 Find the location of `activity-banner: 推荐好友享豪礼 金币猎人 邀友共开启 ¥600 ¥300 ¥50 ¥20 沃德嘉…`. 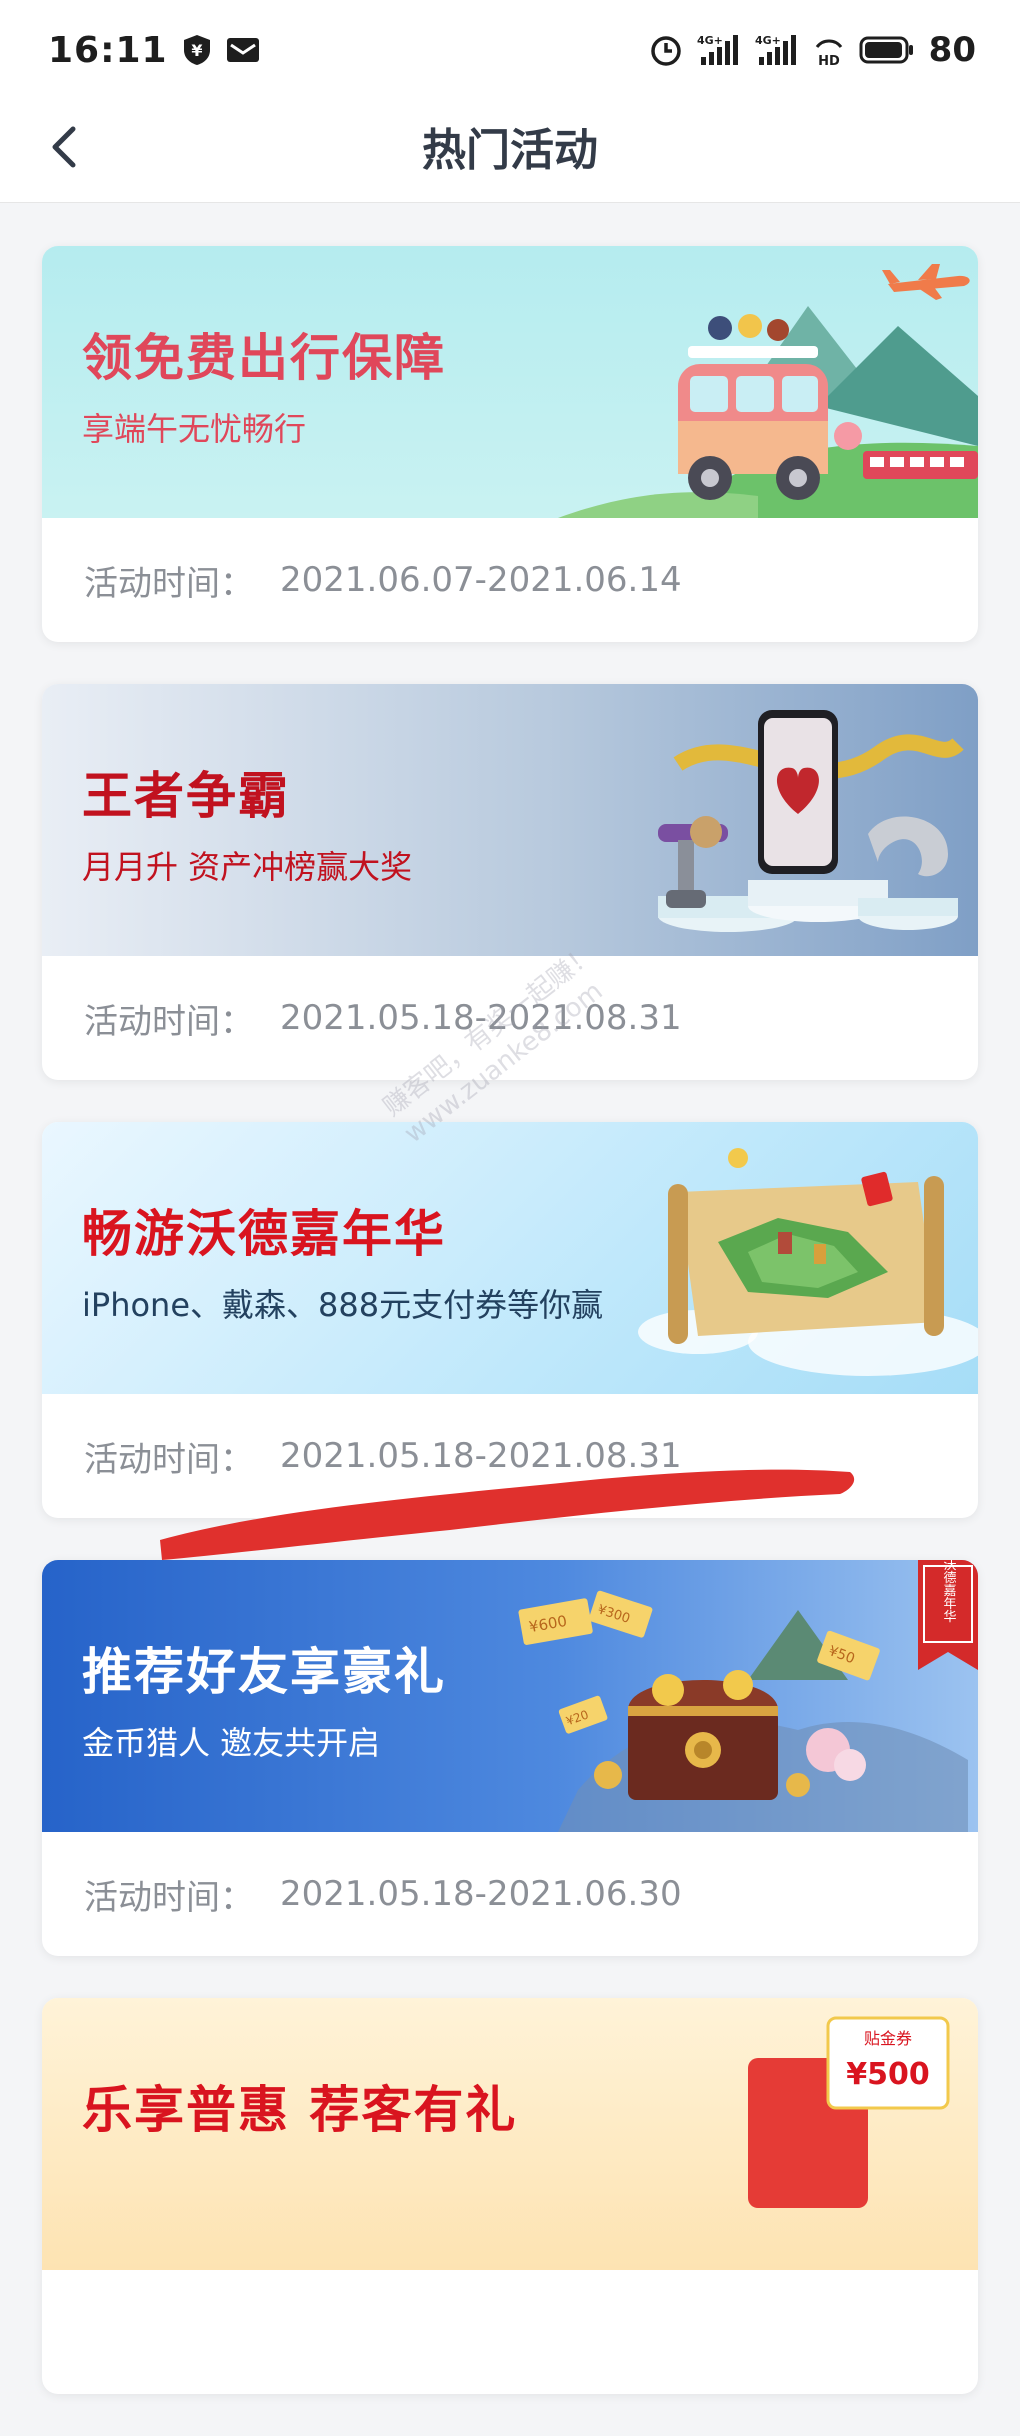

activity-banner: 推荐好友享豪礼 金币猎人 邀友共开启 ¥600 ¥300 ¥50 ¥20 沃德嘉… is located at coordinates (510, 1696).